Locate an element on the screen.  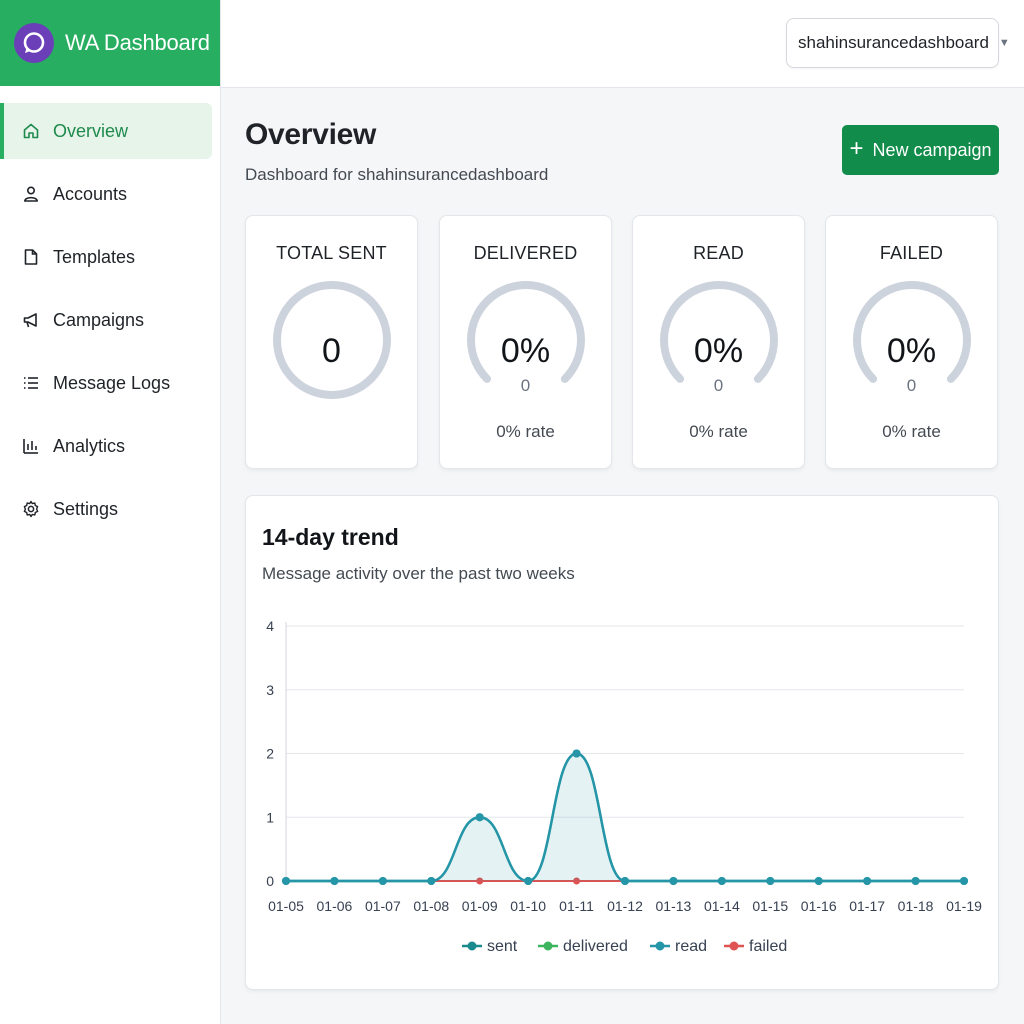
x-tick-label: 01-15 is located at coordinates (770, 906).